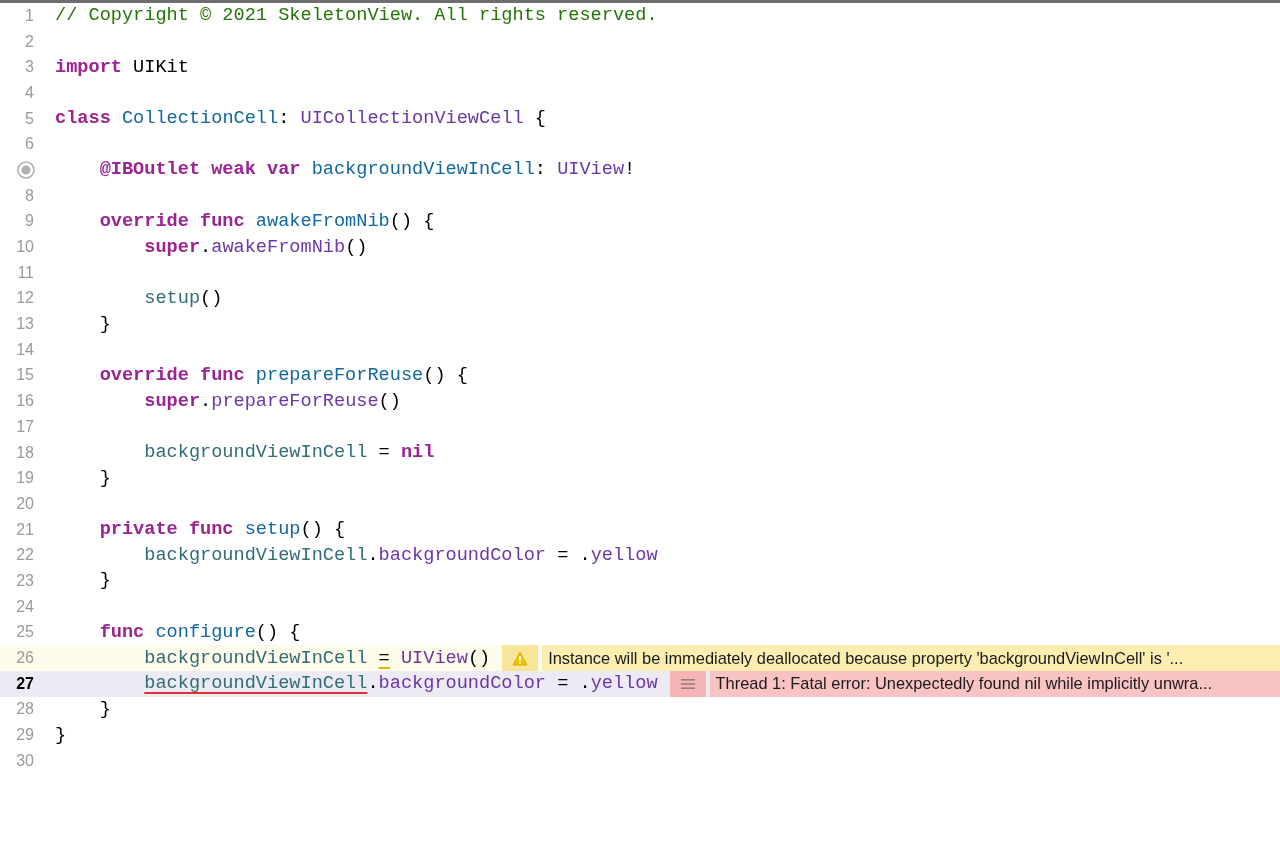  Describe the element at coordinates (25, 349) in the screenshot. I see `line-number: 14` at that location.